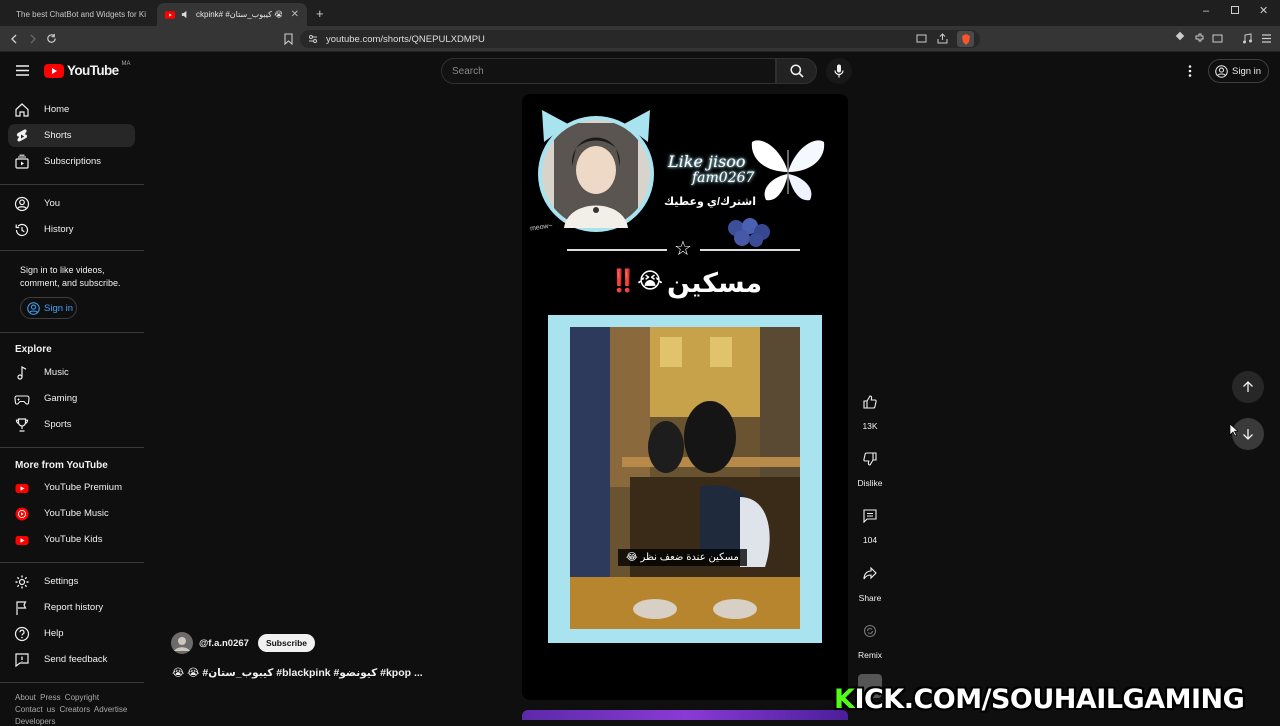  Describe the element at coordinates (288, 39) in the screenshot. I see `bookmark-icon` at that location.